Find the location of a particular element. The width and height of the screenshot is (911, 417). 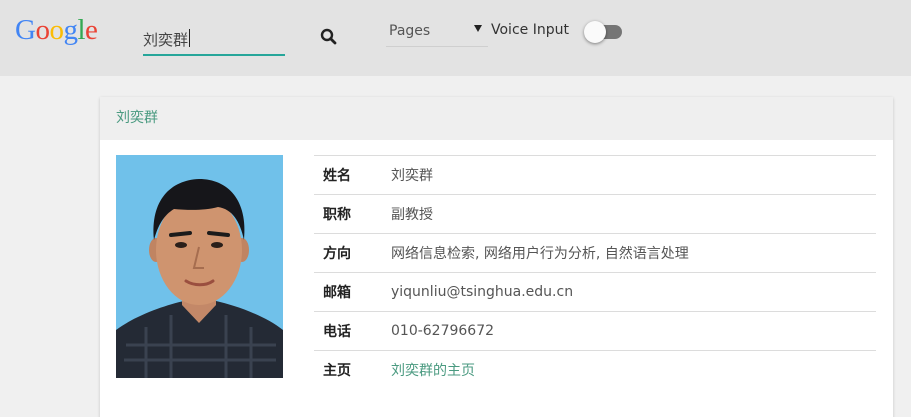

logo-letter: e is located at coordinates (91, 30).